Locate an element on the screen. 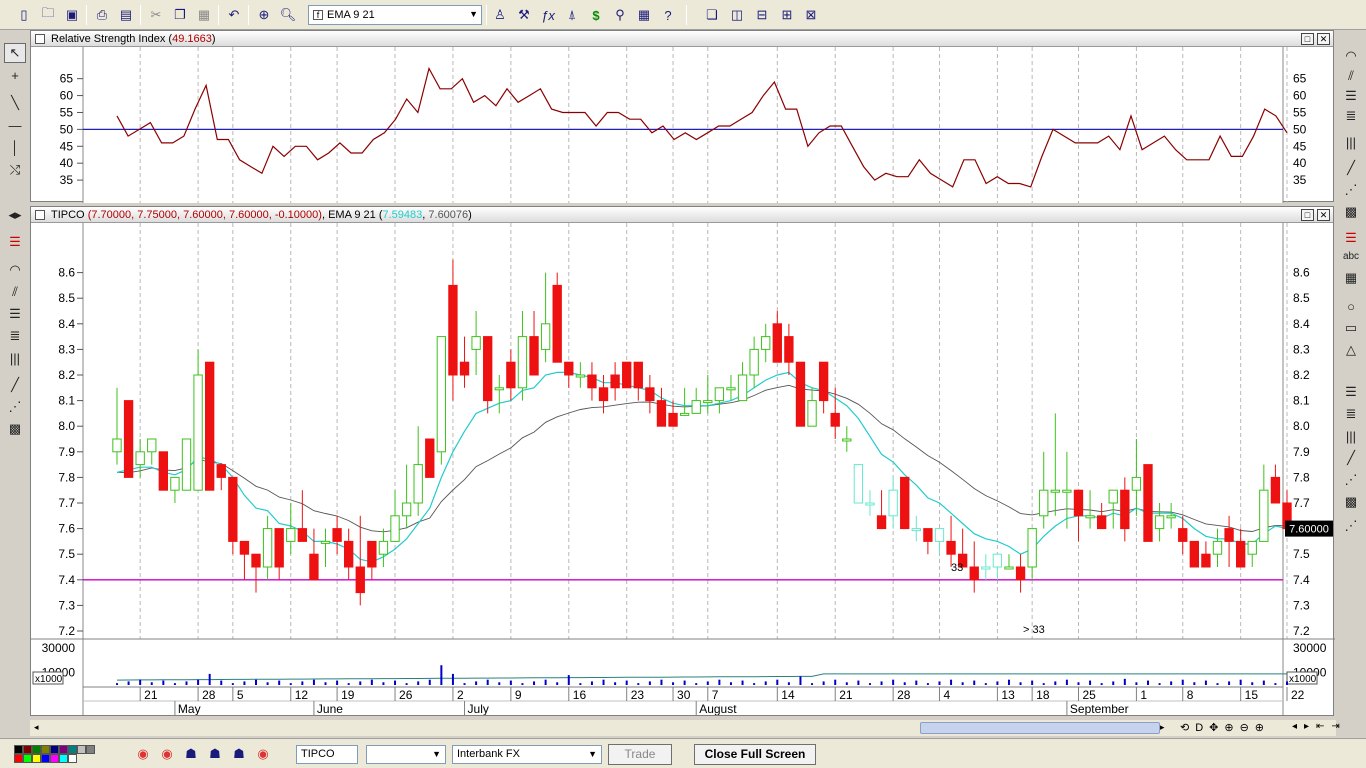 This screenshot has height=768, width=1366. text-tool-icon: abc is located at coordinates (1351, 256).